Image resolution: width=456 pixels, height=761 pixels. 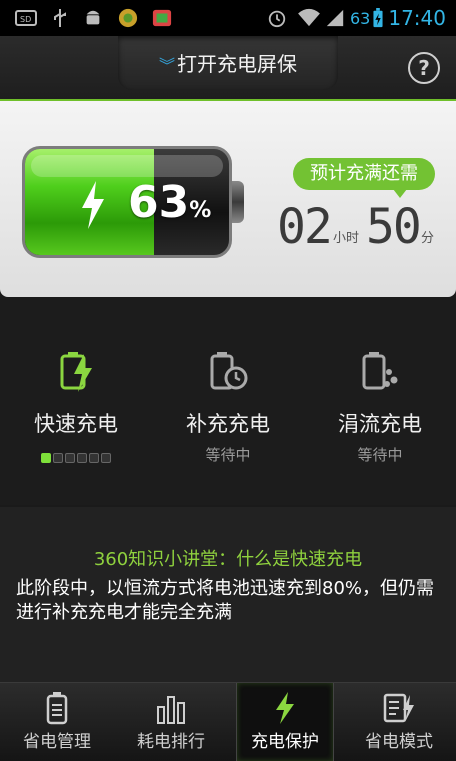 What do you see at coordinates (380, 424) in the screenshot?
I see `mode-title: 涓流充电` at bounding box center [380, 424].